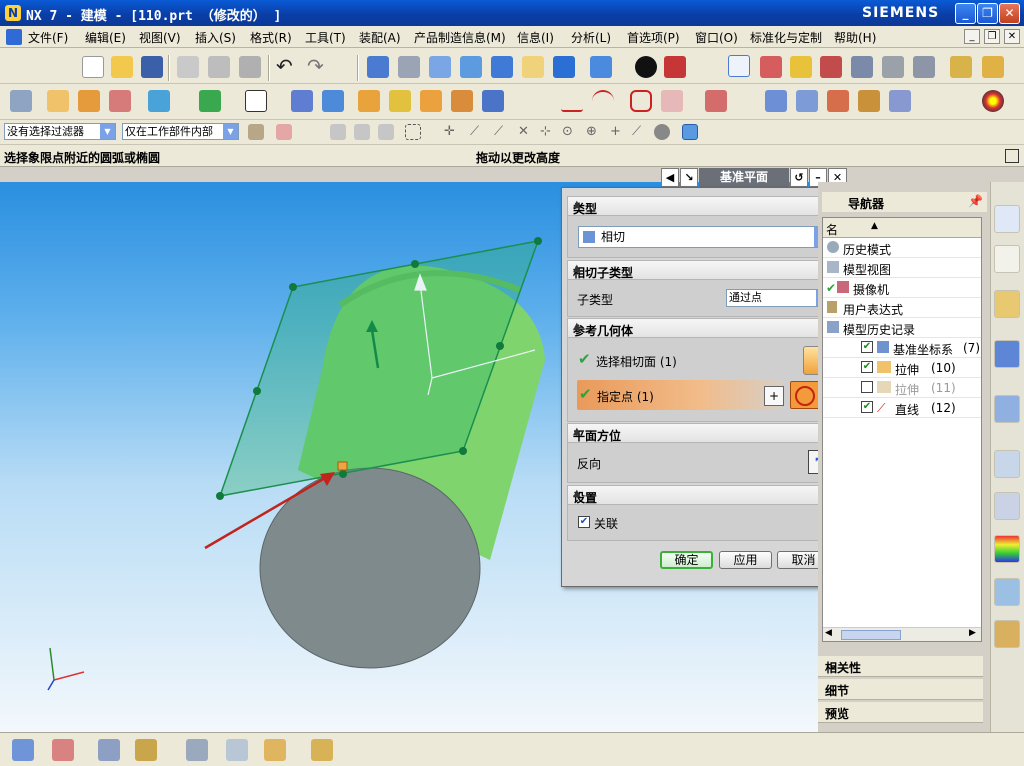 This screenshot has height=766, width=1024. What do you see at coordinates (893, 67) in the screenshot?
I see `pointer-icon` at bounding box center [893, 67].